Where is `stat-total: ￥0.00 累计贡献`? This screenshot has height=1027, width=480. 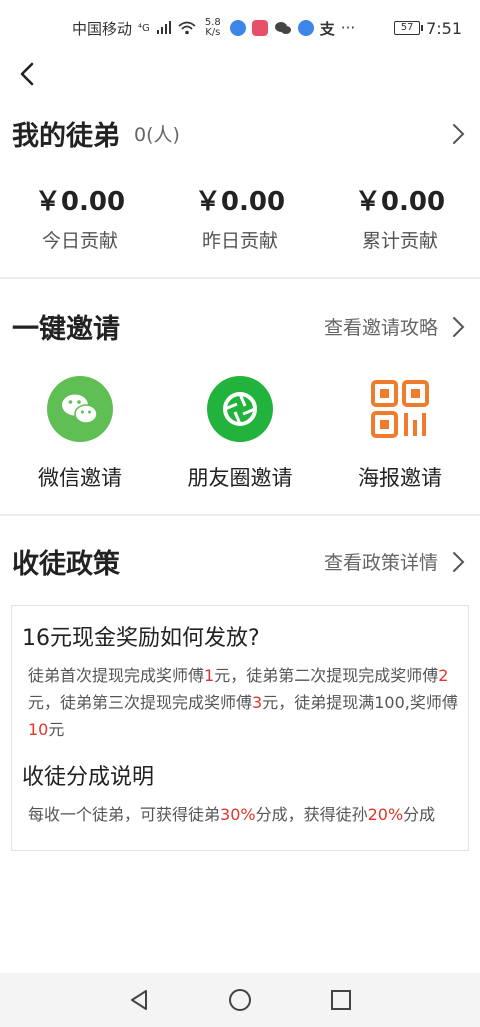
stat-total: ￥0.00 累计贡献 is located at coordinates (400, 217).